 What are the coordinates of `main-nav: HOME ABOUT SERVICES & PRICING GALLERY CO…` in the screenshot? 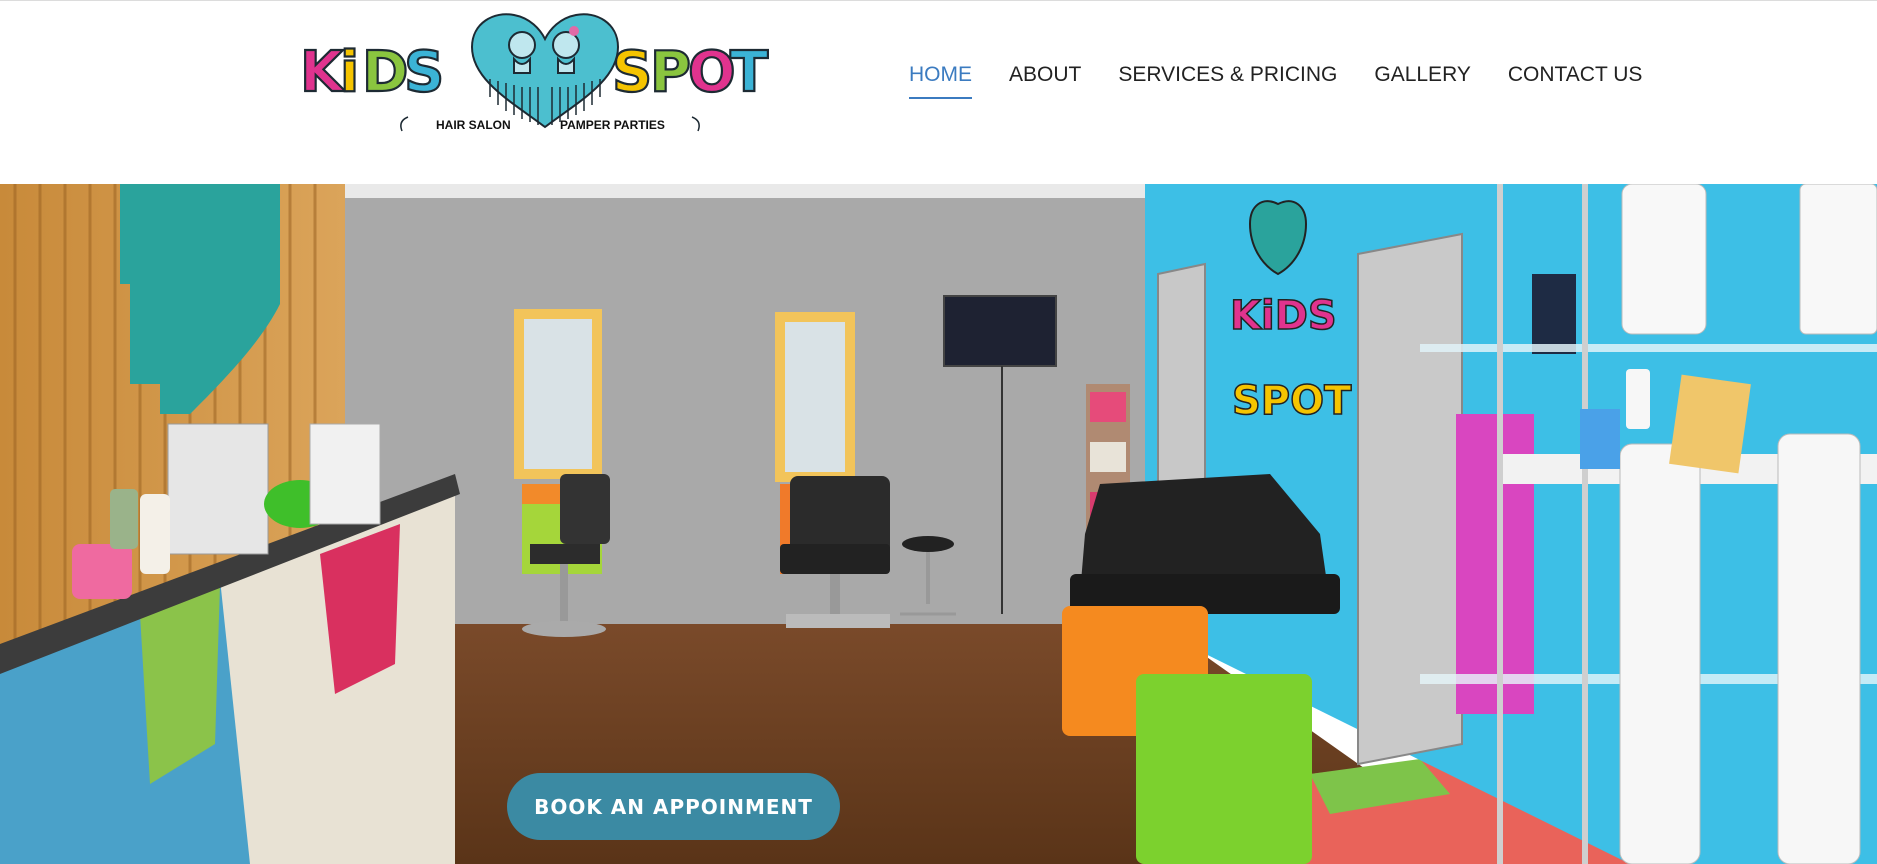 It's located at (1275, 81).